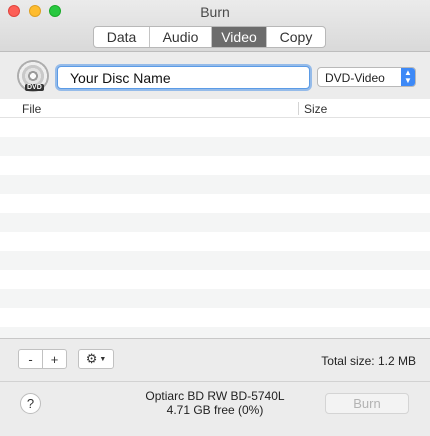 Image resolution: width=430 pixels, height=436 pixels. I want to click on popup-arrows-icon: ▲ ▼, so click(408, 77).